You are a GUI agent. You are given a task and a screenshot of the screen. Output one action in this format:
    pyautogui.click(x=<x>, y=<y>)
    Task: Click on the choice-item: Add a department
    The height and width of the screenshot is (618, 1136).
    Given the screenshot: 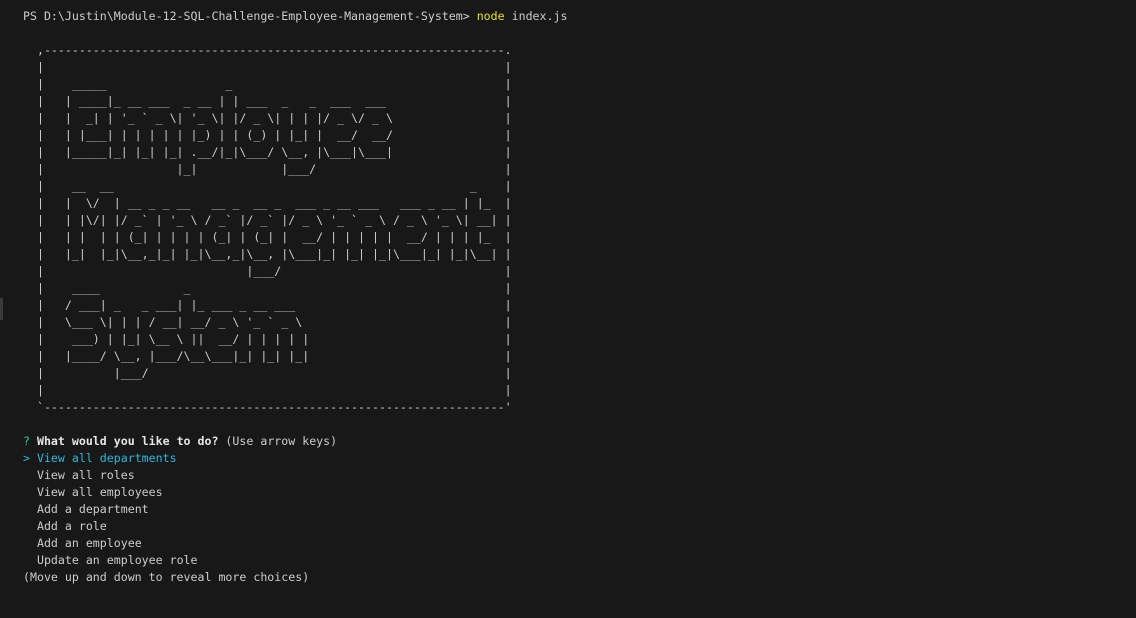 What is the action you would take?
    pyautogui.click(x=295, y=509)
    